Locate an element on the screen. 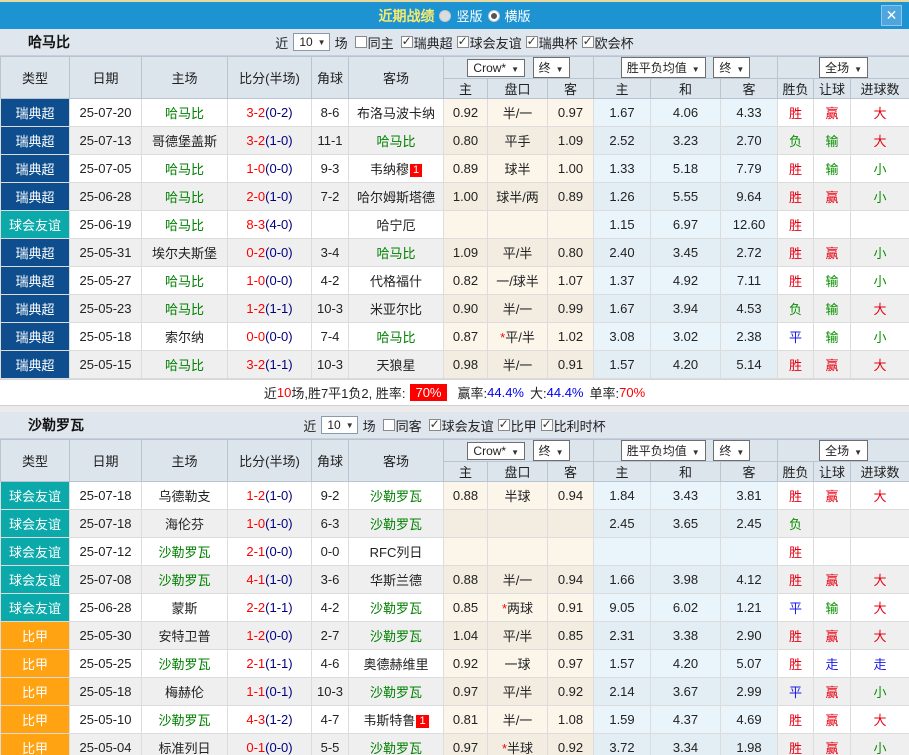 The width and height of the screenshot is (909, 755). radio-horizontal-layout is located at coordinates (493, 15).